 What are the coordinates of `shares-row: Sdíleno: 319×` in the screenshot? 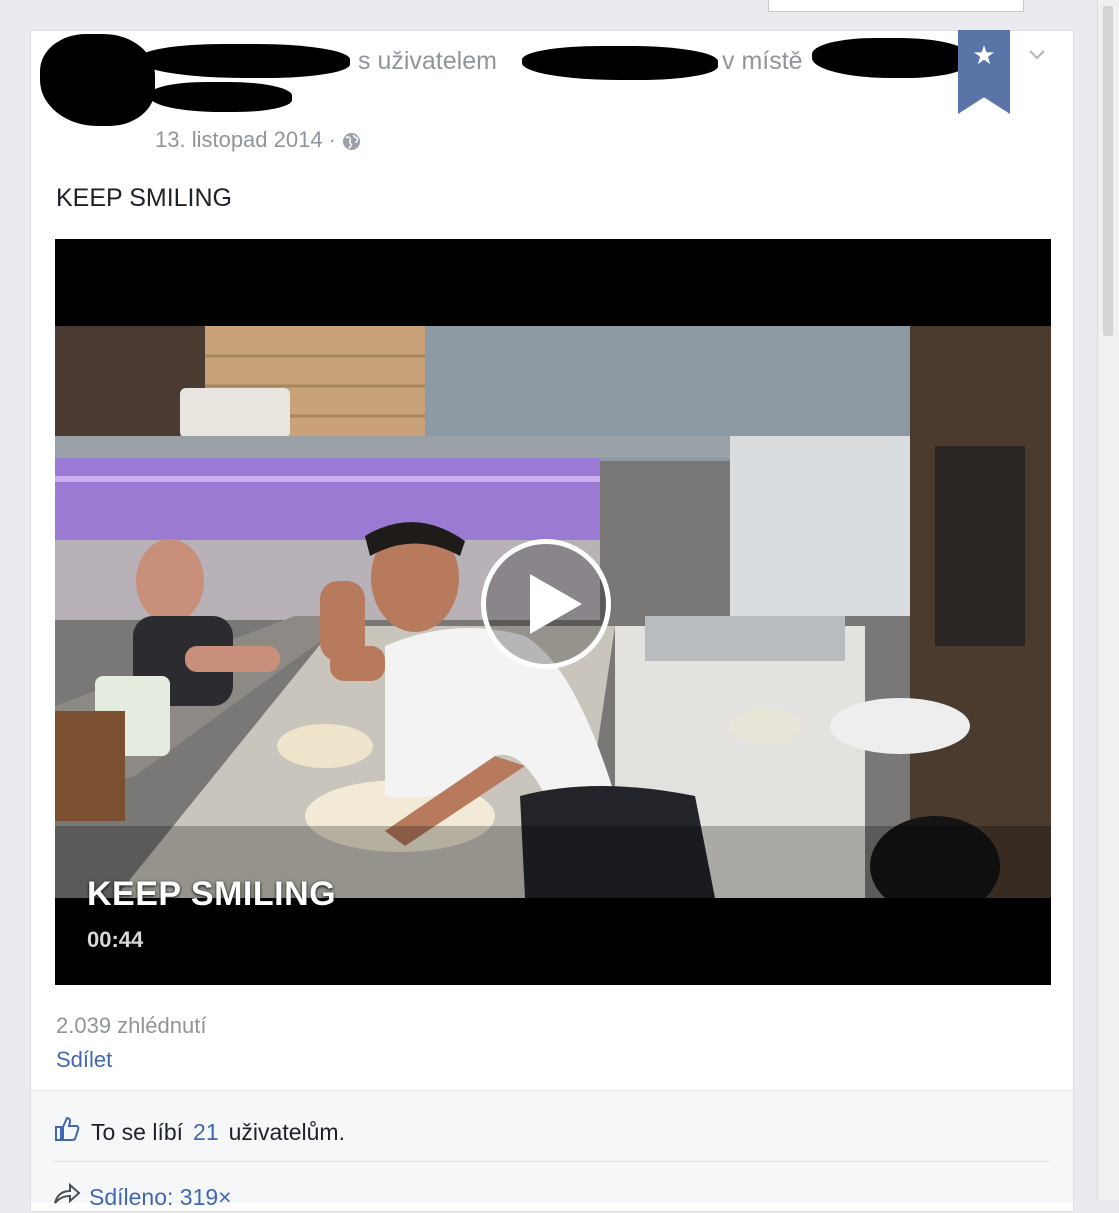 It's located at (142, 1197).